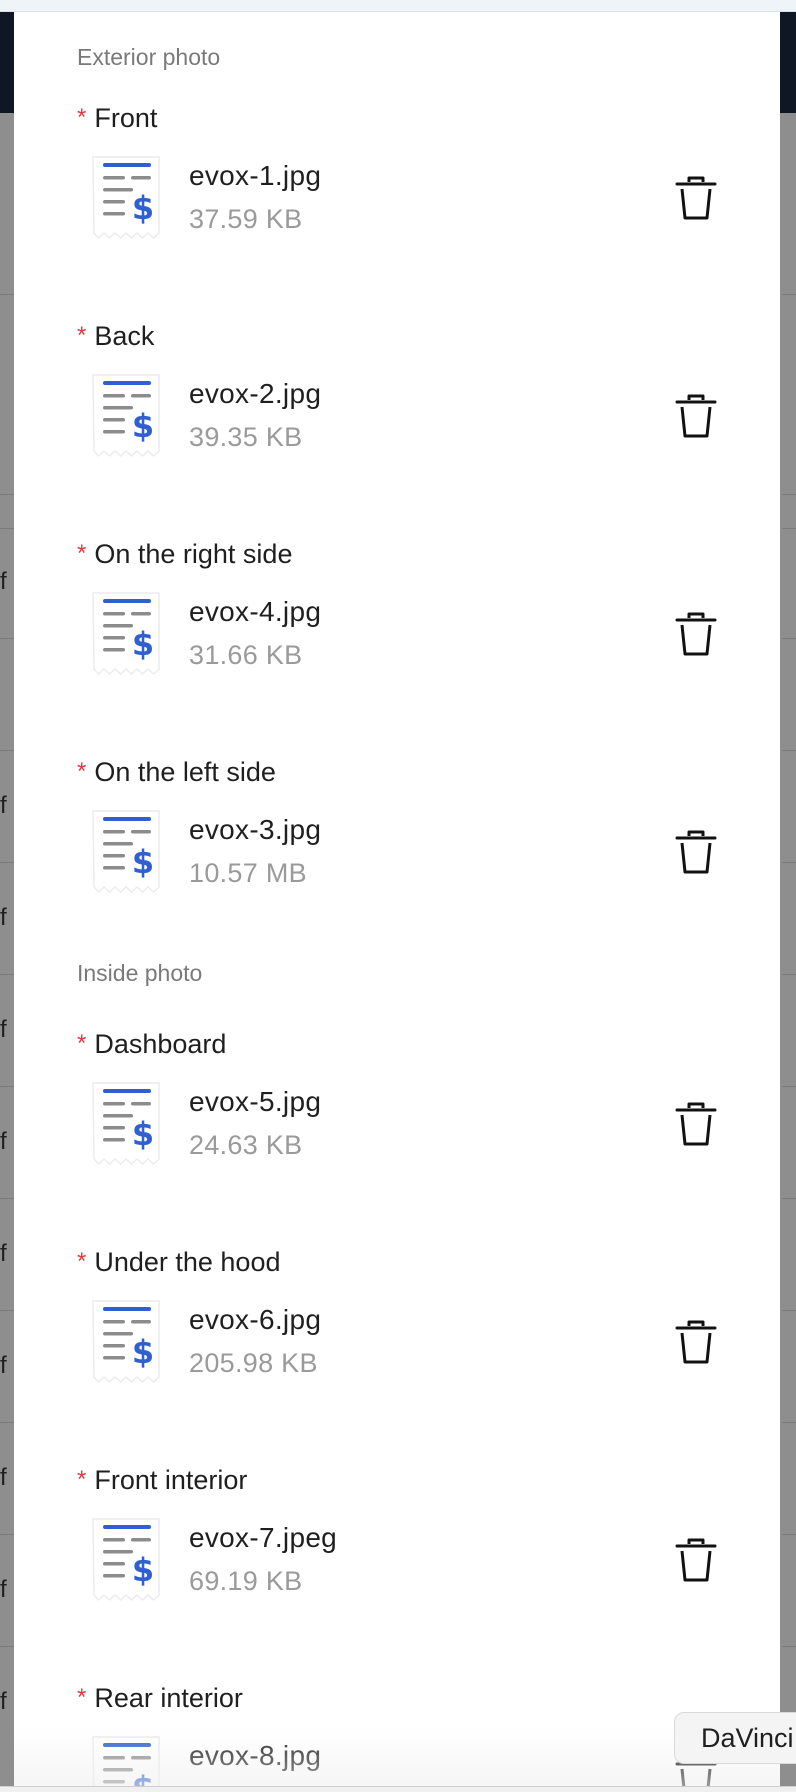 The width and height of the screenshot is (796, 1792). I want to click on field-label: * On the right side, so click(184, 554).